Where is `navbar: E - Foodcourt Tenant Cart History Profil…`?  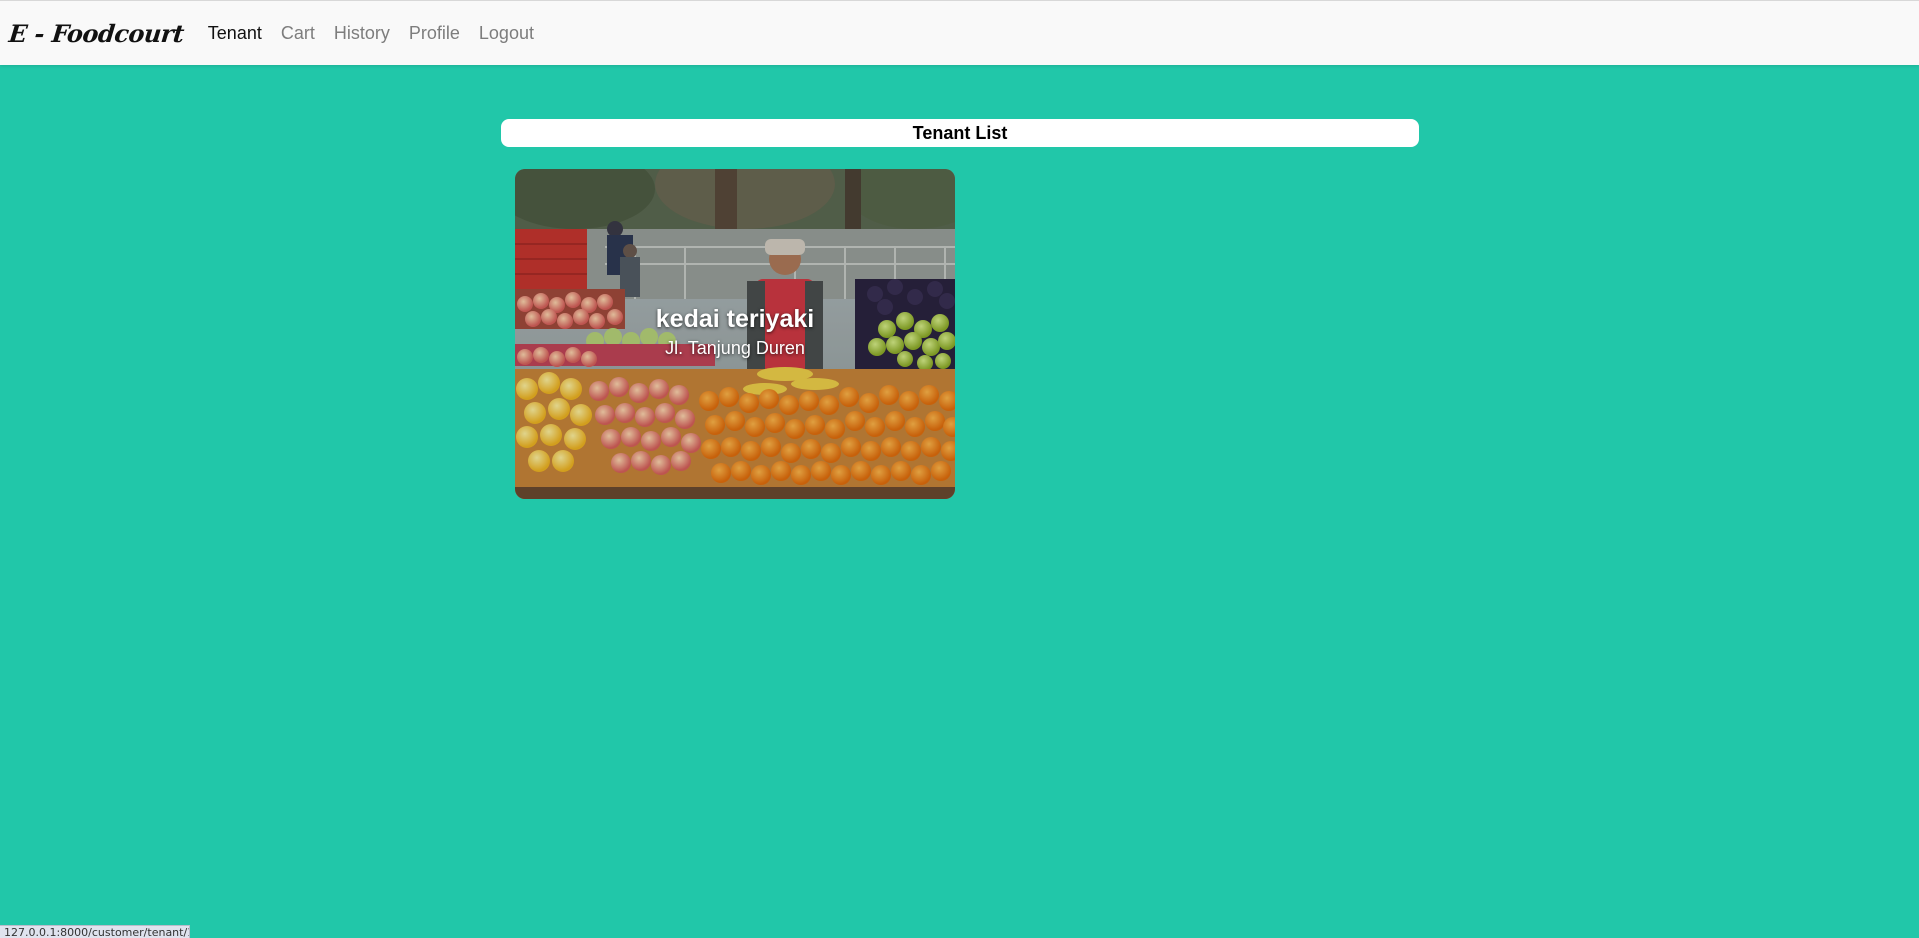
navbar: E - Foodcourt Tenant Cart History Profil… is located at coordinates (959, 32).